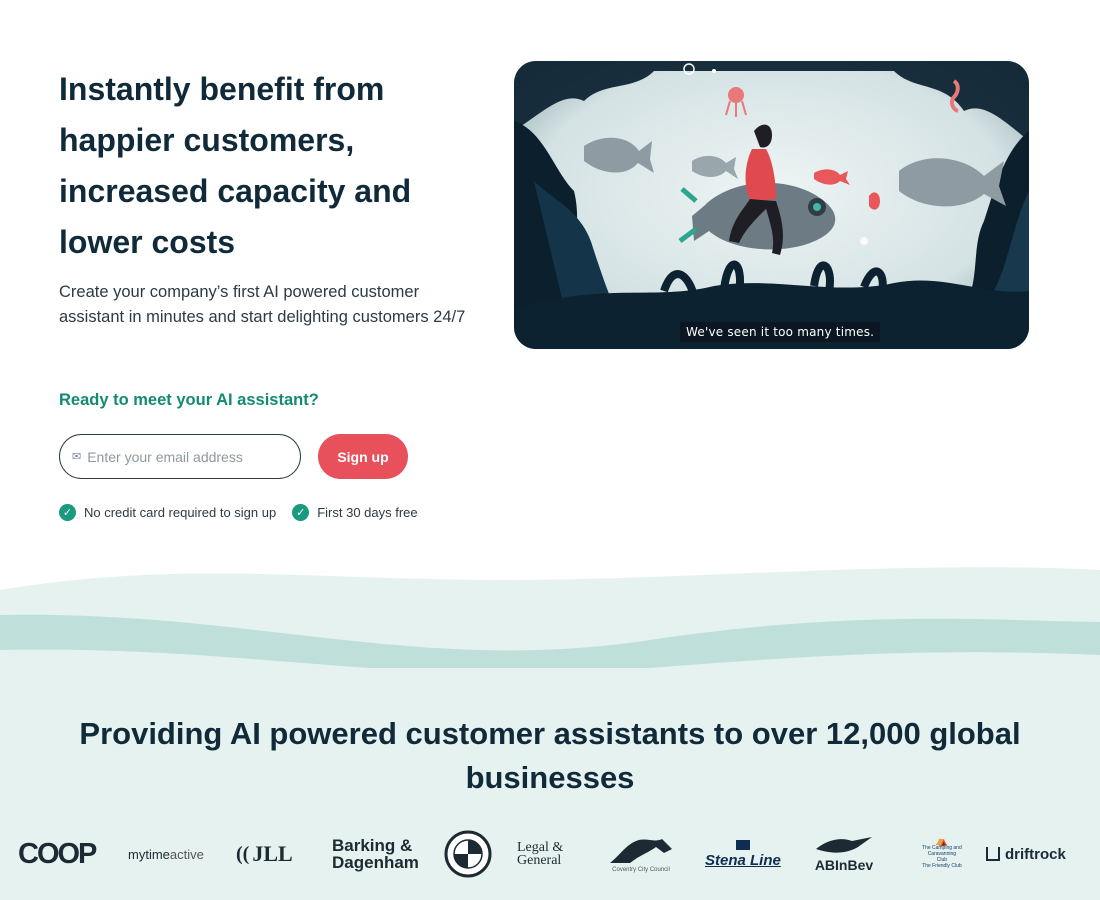 The image size is (1100, 900). I want to click on mytimeactive-logo: mytime active, so click(166, 854).